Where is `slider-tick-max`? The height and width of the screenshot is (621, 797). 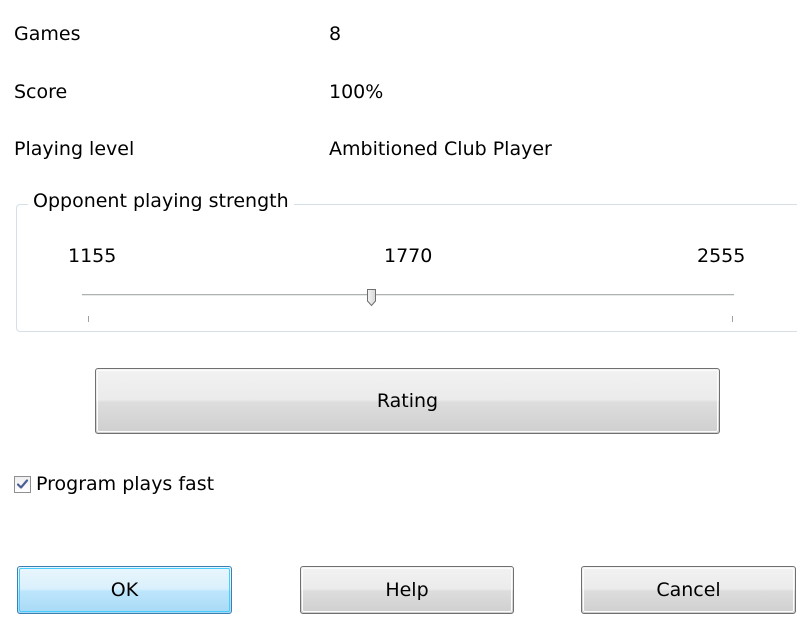
slider-tick-max is located at coordinates (732, 319).